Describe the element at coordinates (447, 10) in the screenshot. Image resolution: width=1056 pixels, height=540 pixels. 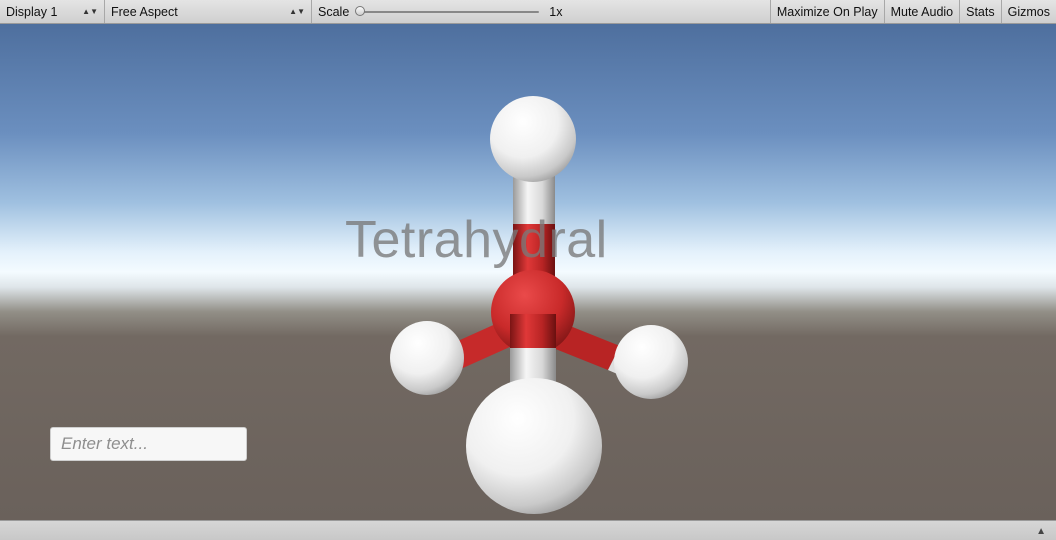
I see `scale-slider` at that location.